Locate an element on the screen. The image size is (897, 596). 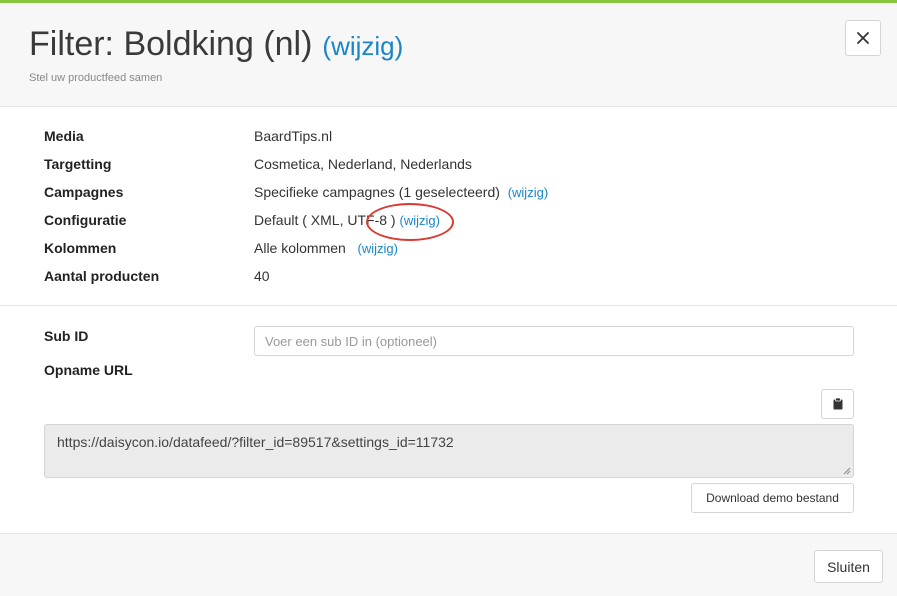
campagnes-label: Campagnes is located at coordinates (84, 192).